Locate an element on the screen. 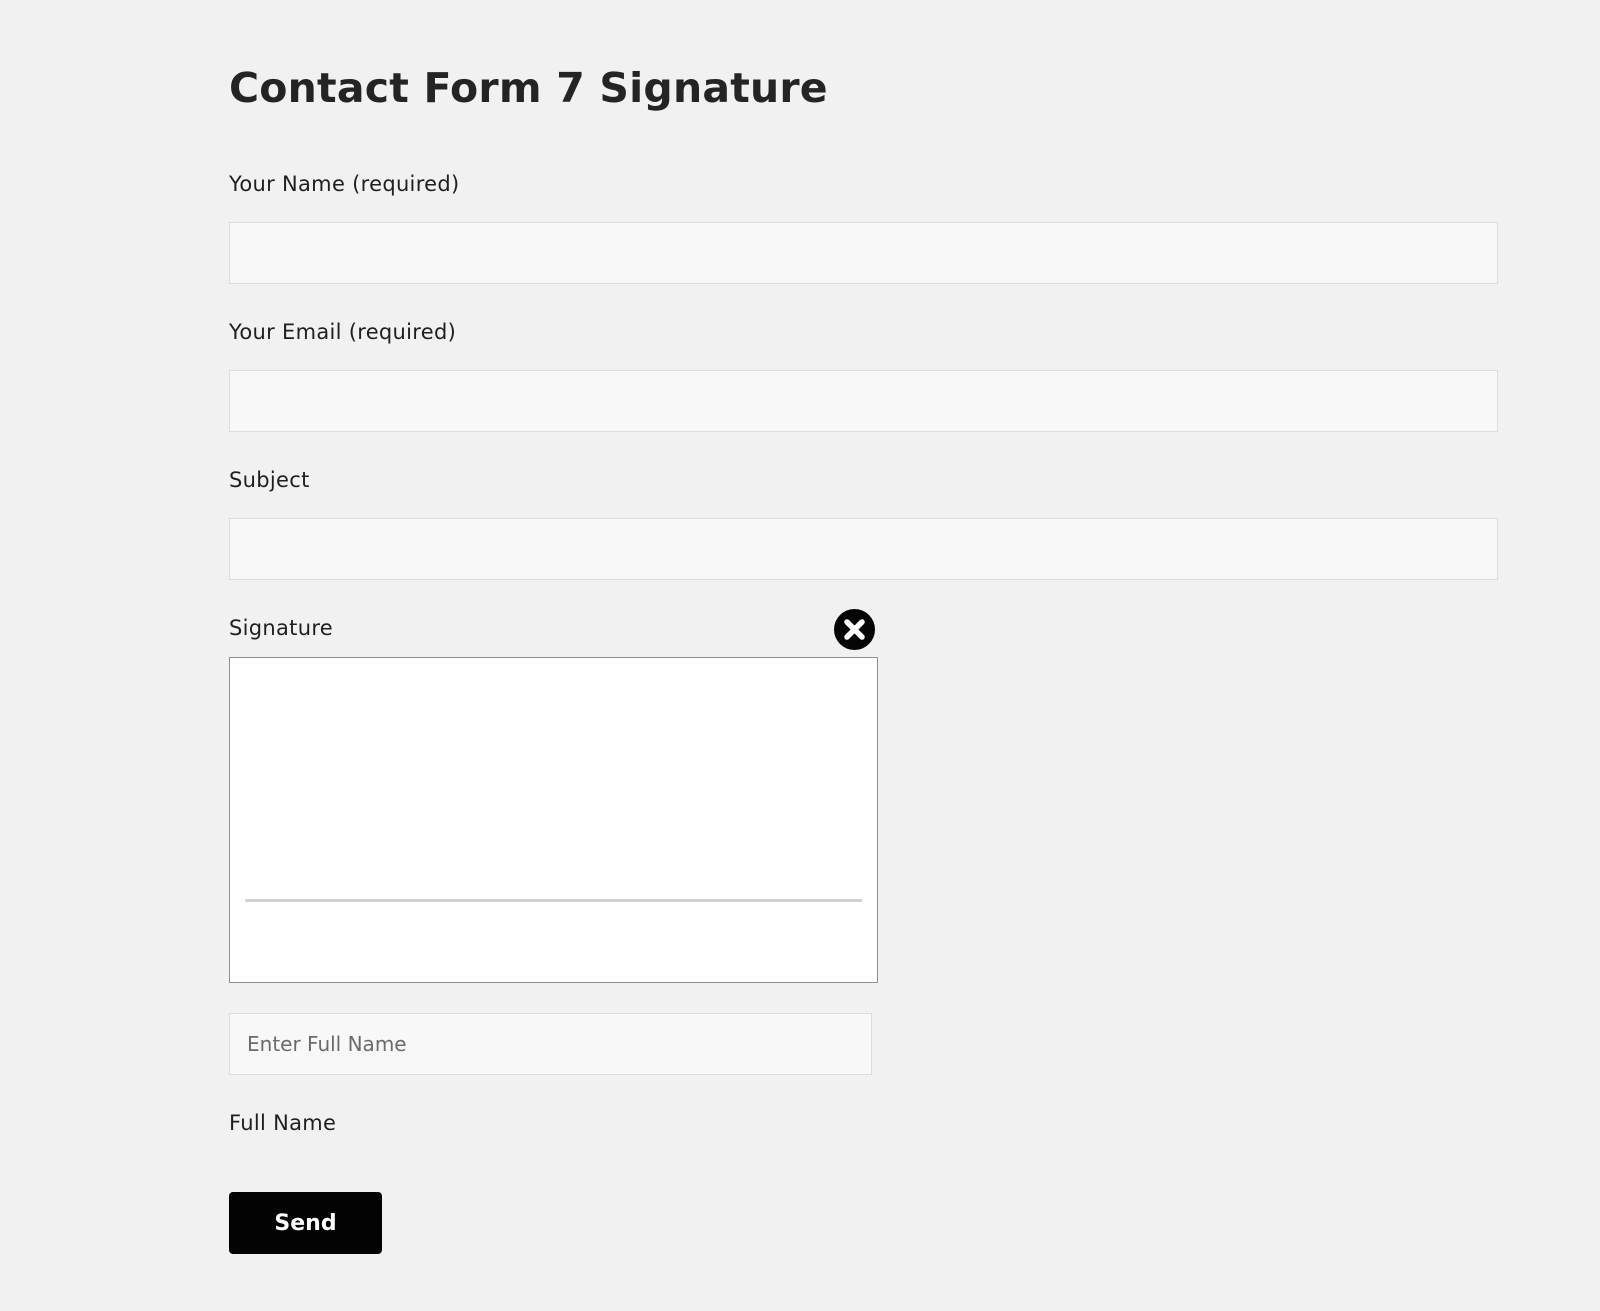 Image resolution: width=1600 pixels, height=1311 pixels. subject-label: Subject is located at coordinates (269, 480).